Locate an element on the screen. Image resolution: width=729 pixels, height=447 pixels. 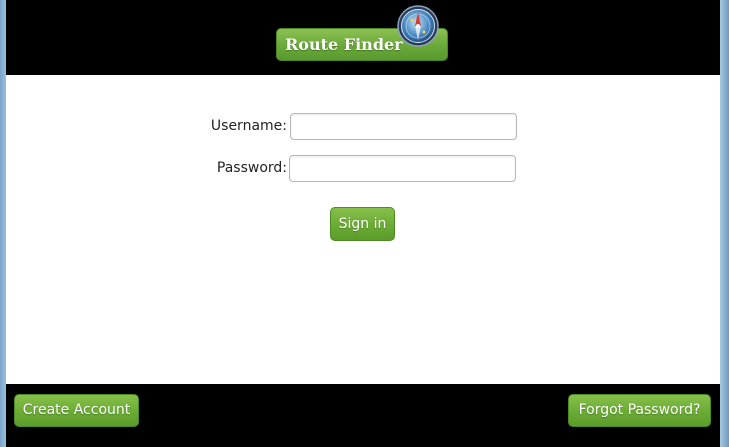
username-row: Username: is located at coordinates (363, 127).